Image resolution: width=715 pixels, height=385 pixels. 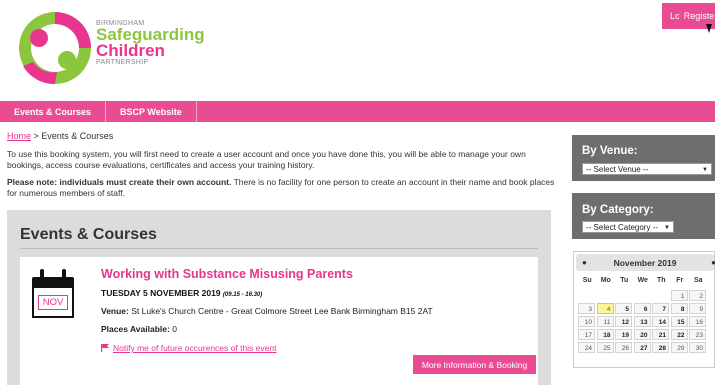 I want to click on events-title: Events & Courses, so click(x=88, y=234).